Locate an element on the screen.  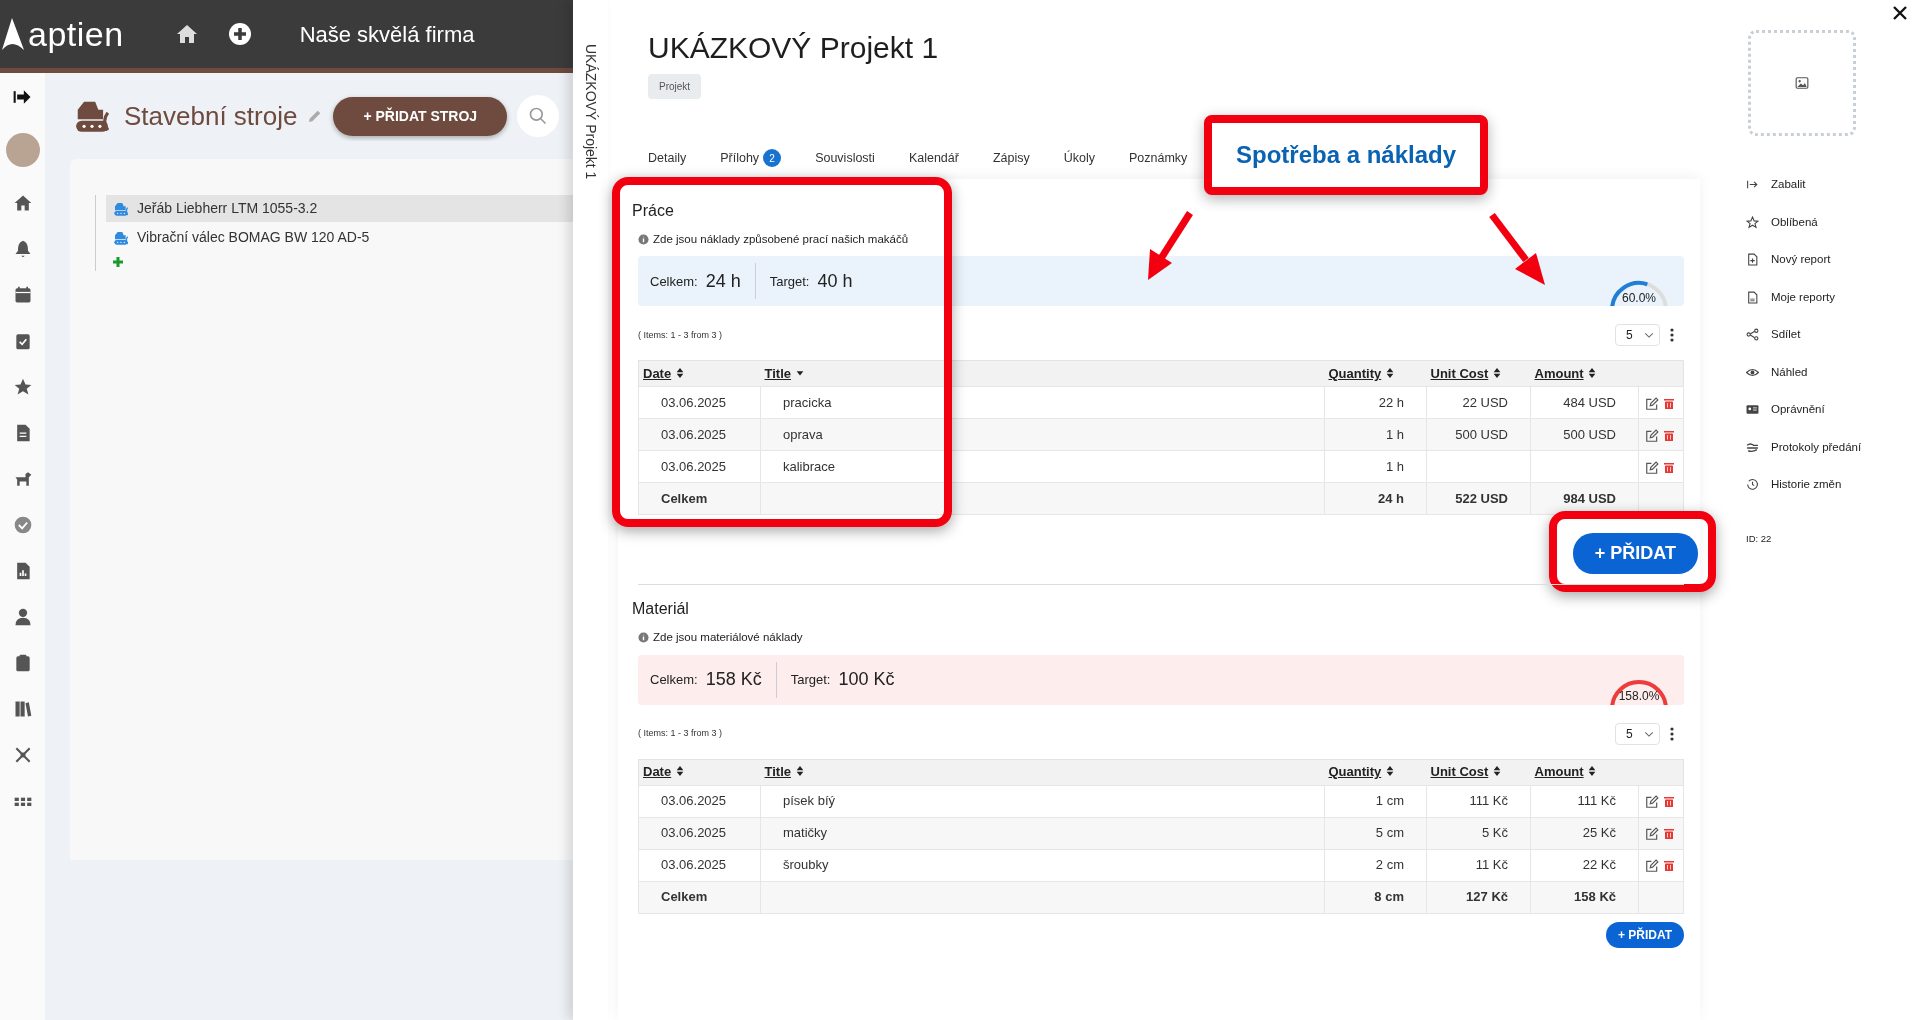
tree-item: Jeřáb Liebherr LTM 1055-3.2 is located at coordinates (339, 208).